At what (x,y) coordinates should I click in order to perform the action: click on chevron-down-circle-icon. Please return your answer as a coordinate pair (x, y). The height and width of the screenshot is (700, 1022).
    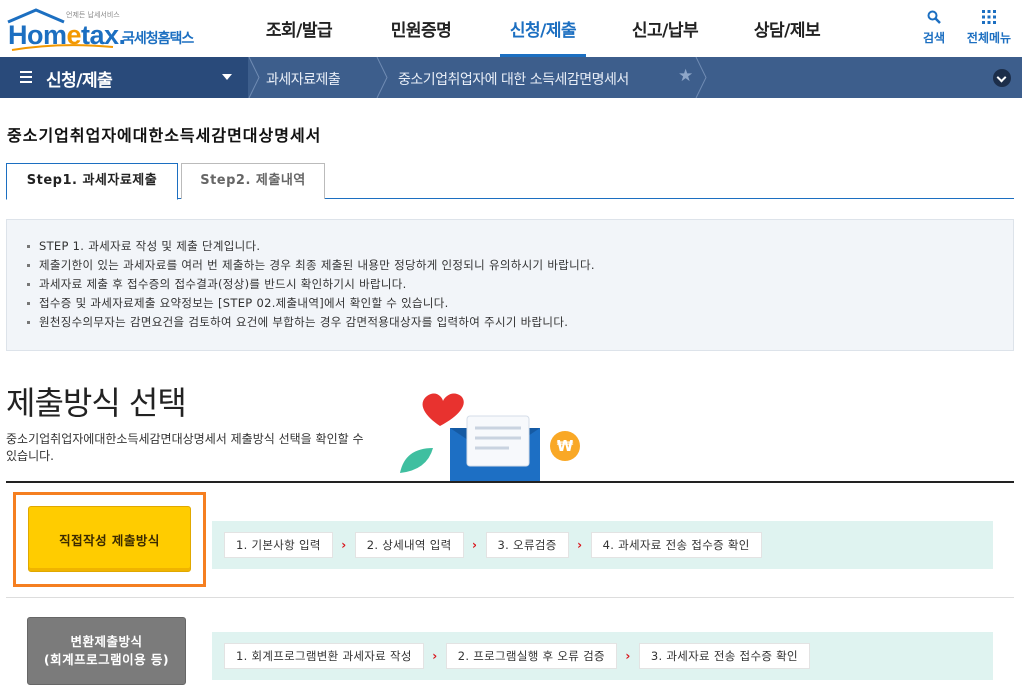
    Looking at the image, I should click on (1002, 78).